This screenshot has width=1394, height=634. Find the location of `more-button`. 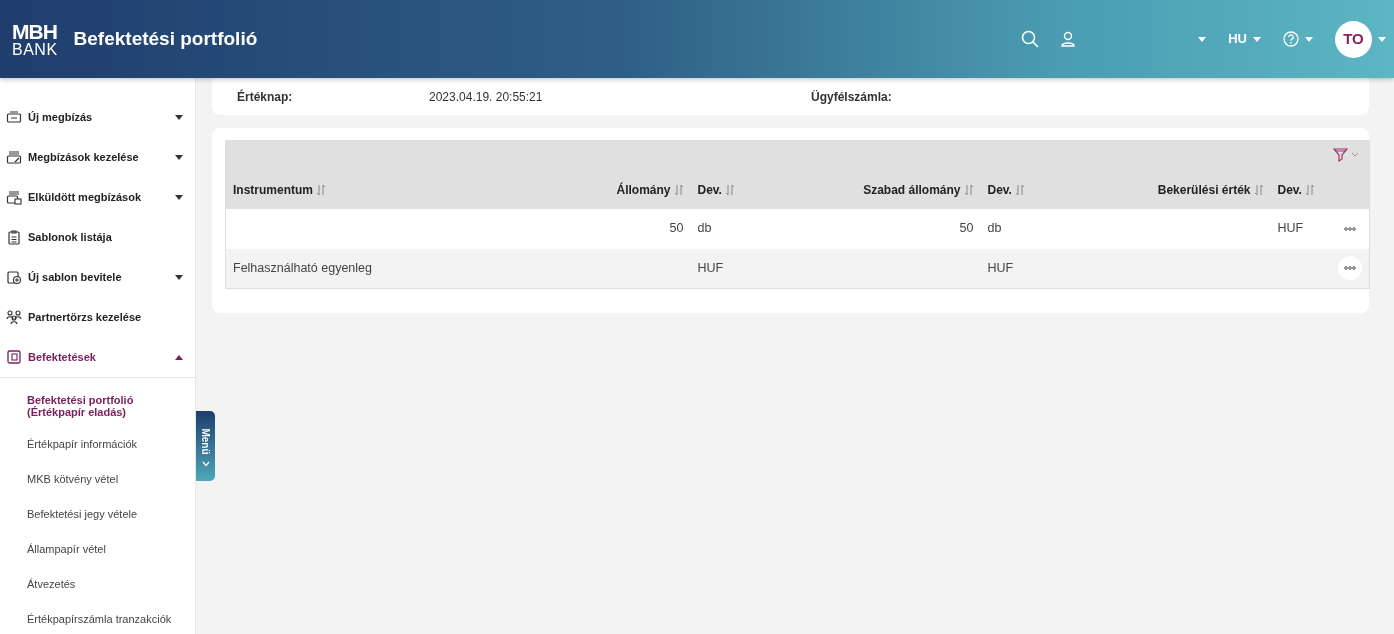

more-button is located at coordinates (1349, 268).